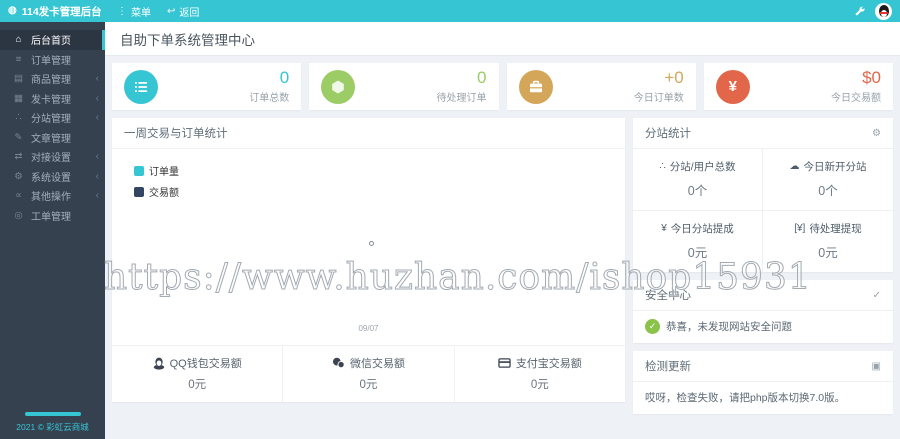  Describe the element at coordinates (52, 427) in the screenshot. I see `copyright-text: 2021 © 彩虹云商城` at that location.